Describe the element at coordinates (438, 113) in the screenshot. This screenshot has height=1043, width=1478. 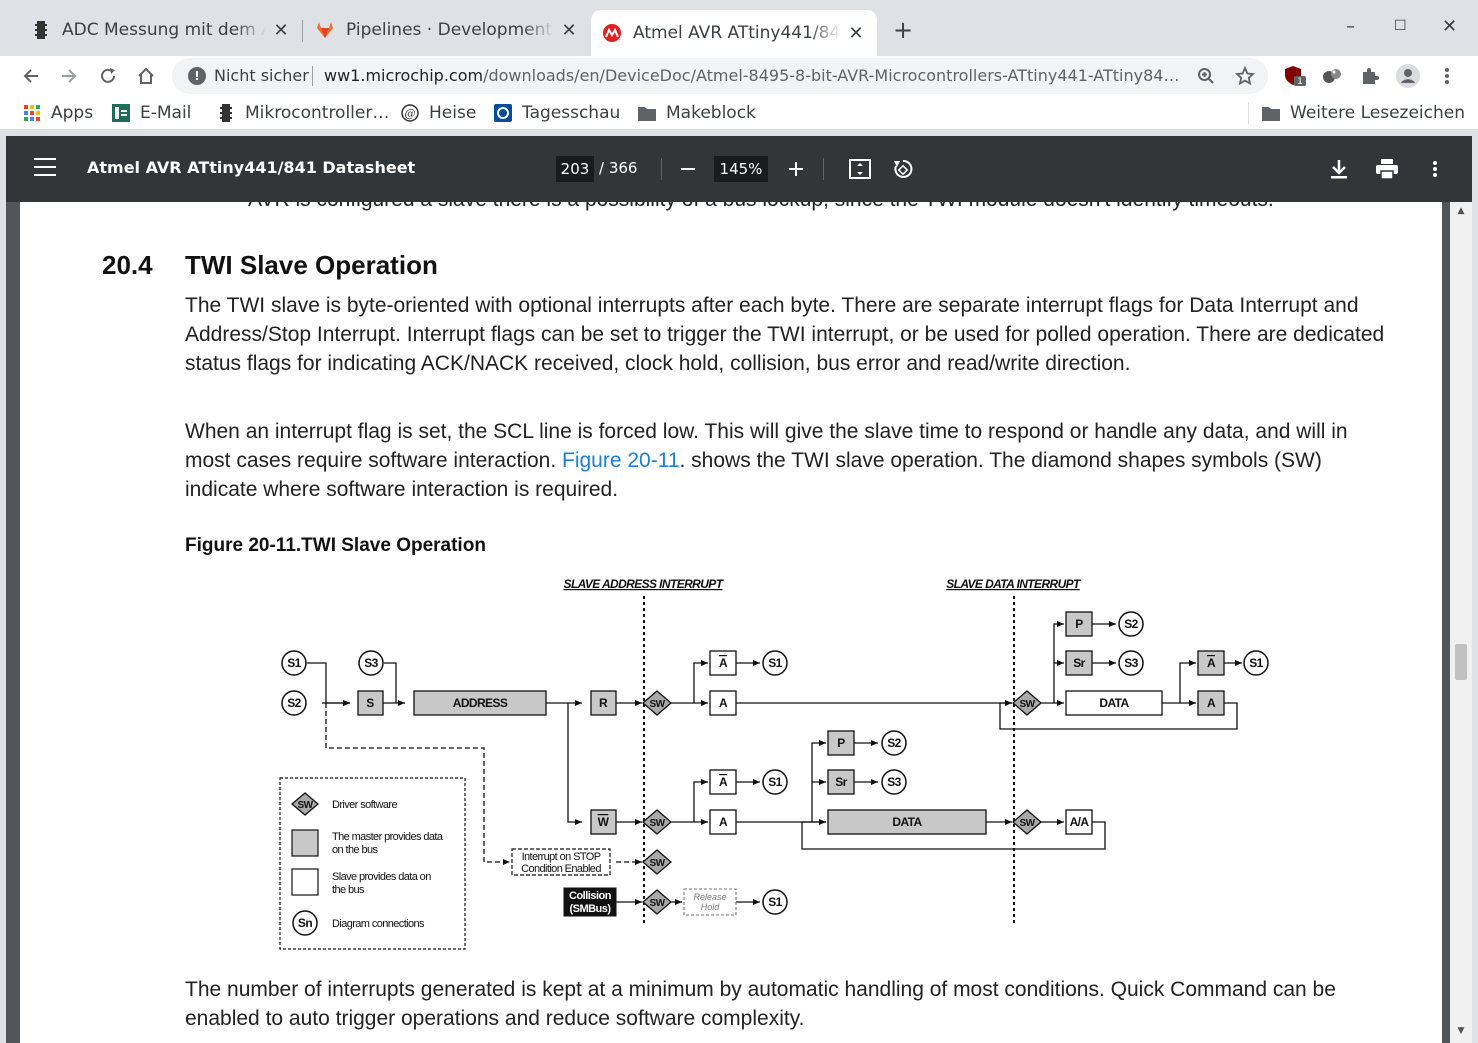
I see `bookmark-heise: @ Heise` at that location.